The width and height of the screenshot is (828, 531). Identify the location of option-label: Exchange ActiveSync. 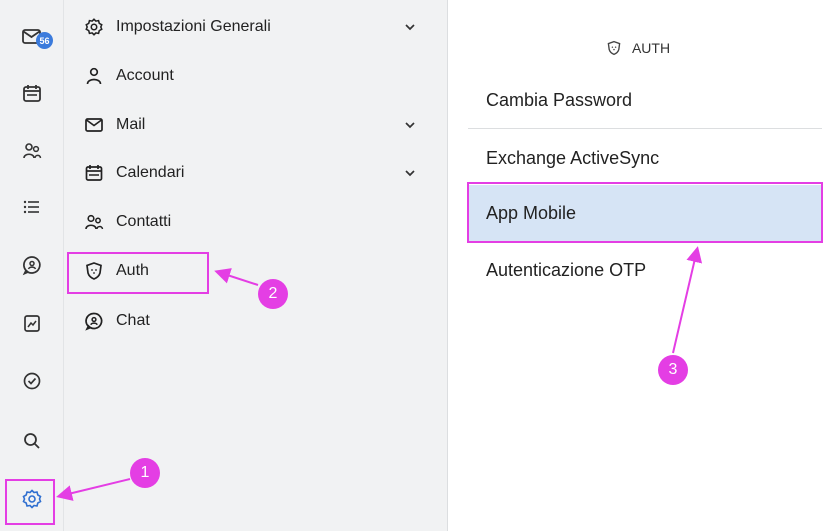
(573, 157).